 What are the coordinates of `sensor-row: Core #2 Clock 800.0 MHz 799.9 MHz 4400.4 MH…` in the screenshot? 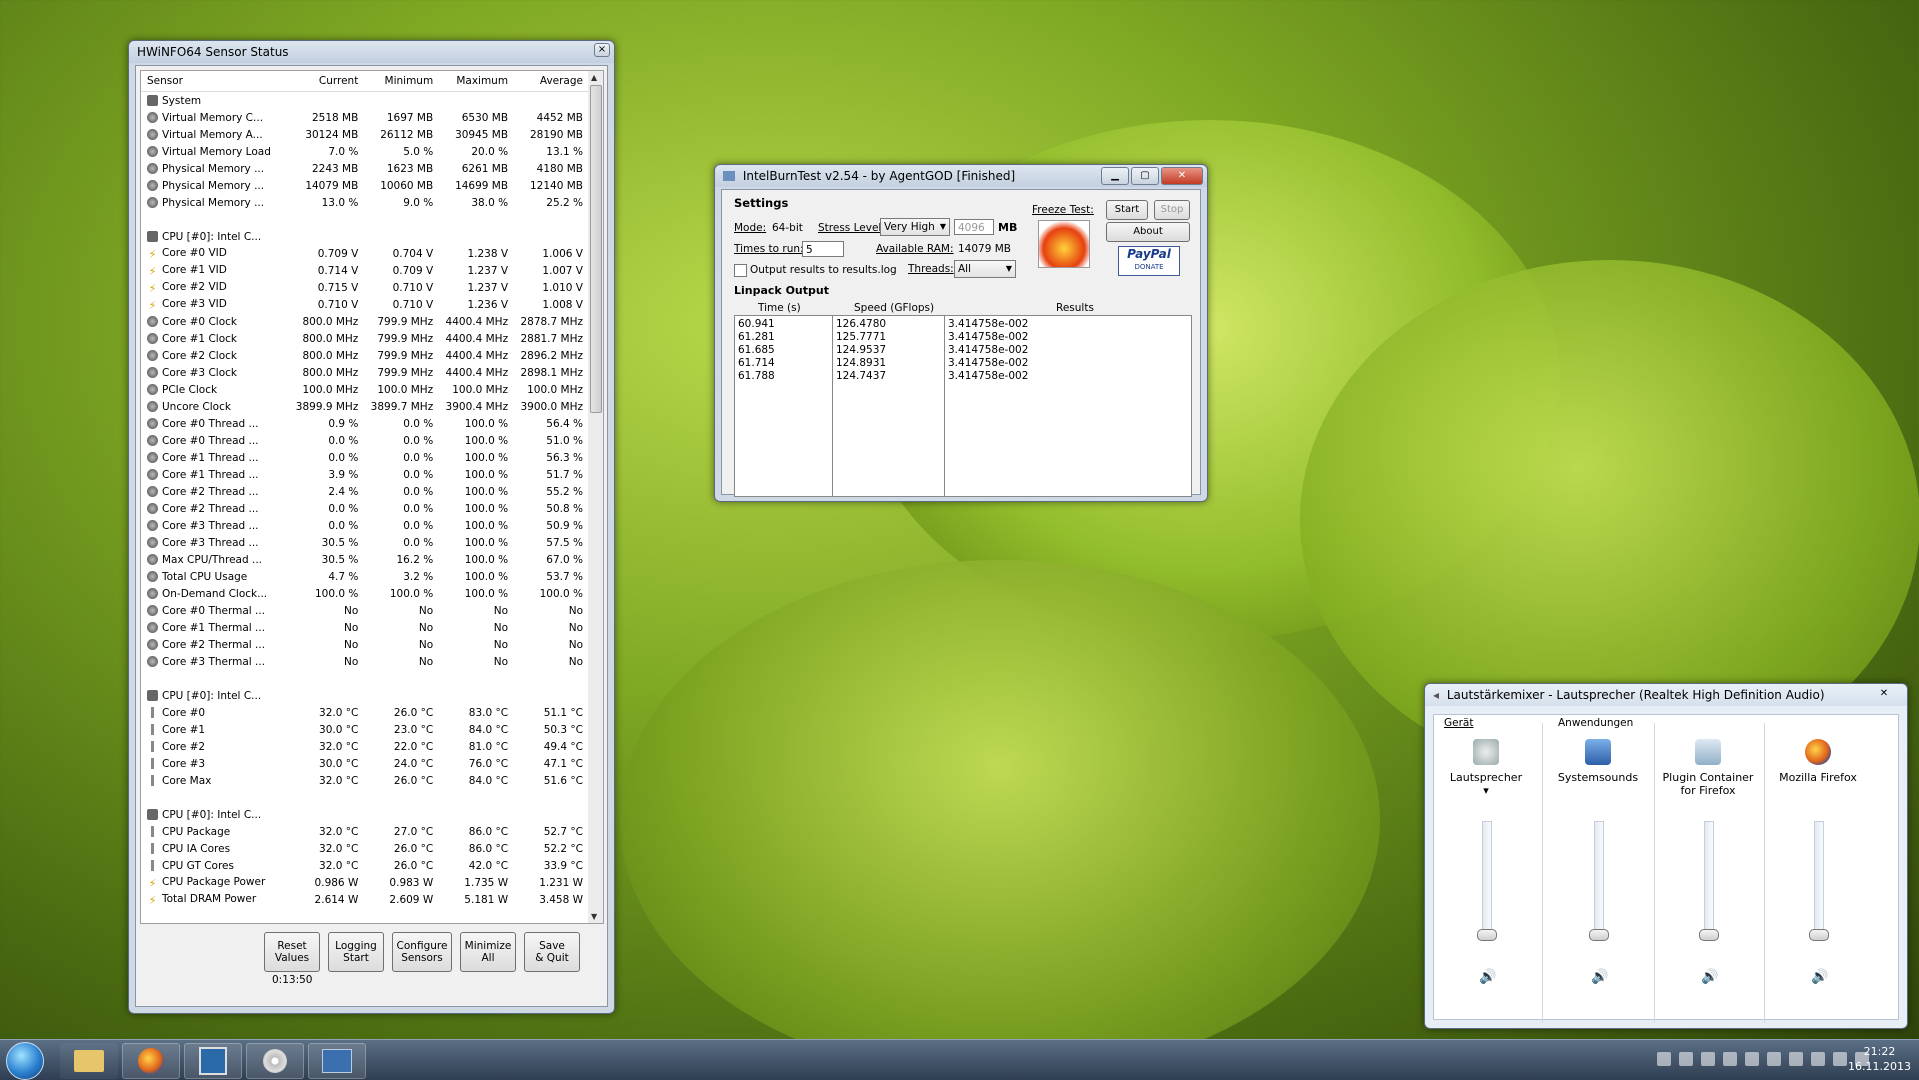 It's located at (365, 355).